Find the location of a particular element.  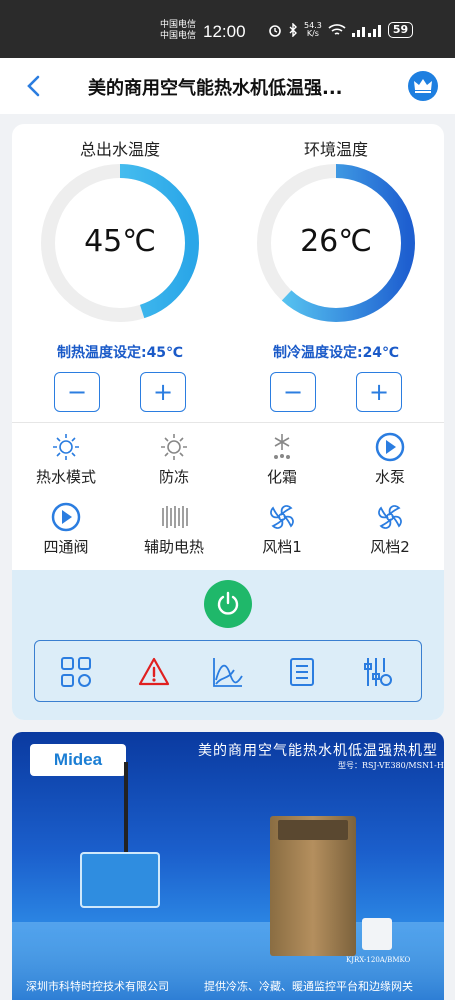

records-button is located at coordinates (302, 672).